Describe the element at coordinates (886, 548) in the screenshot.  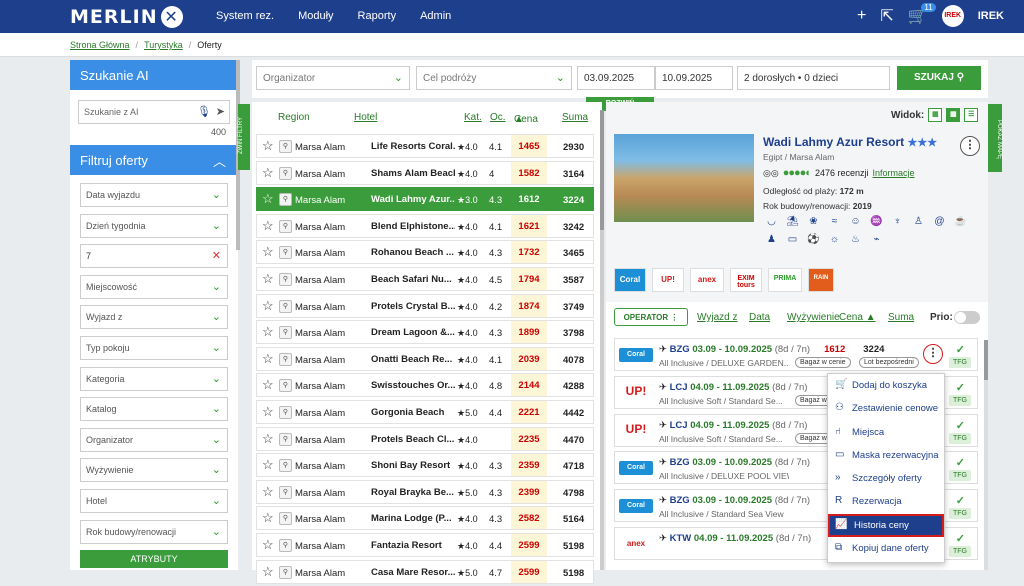
I see `menu-copy-offer: ⧉ Kopiuj dane oferty` at that location.